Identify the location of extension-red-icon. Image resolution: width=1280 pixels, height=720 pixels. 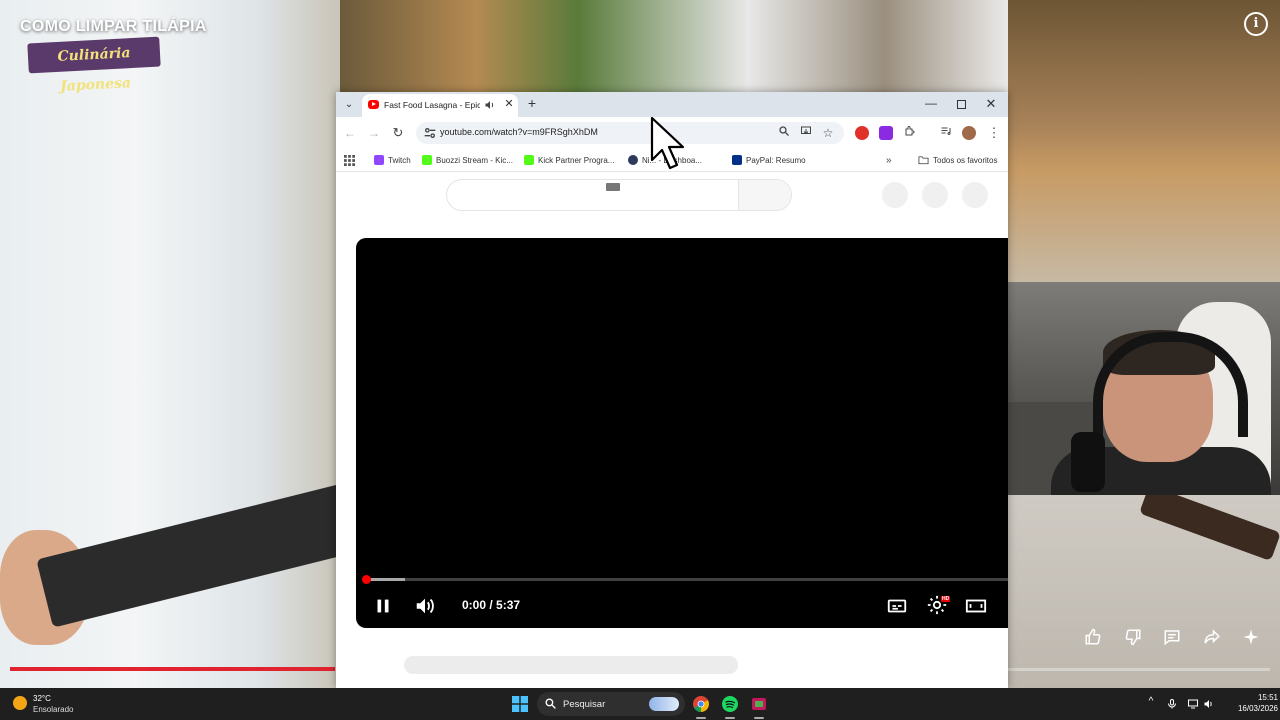
(862, 133).